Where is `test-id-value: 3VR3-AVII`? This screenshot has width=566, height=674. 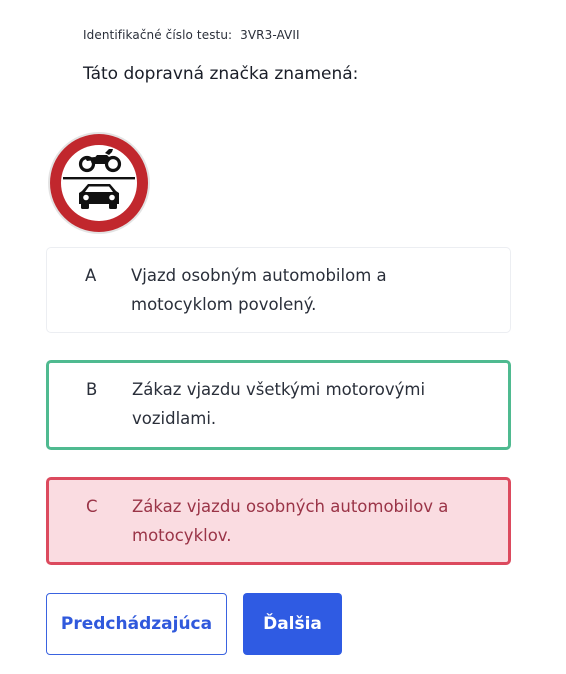 test-id-value: 3VR3-AVII is located at coordinates (270, 35).